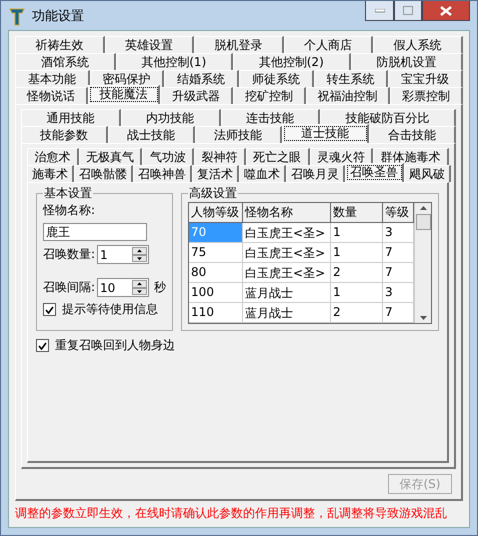 The width and height of the screenshot is (478, 536). Describe the element at coordinates (160, 287) in the screenshot. I see `unit-label: 秒` at that location.